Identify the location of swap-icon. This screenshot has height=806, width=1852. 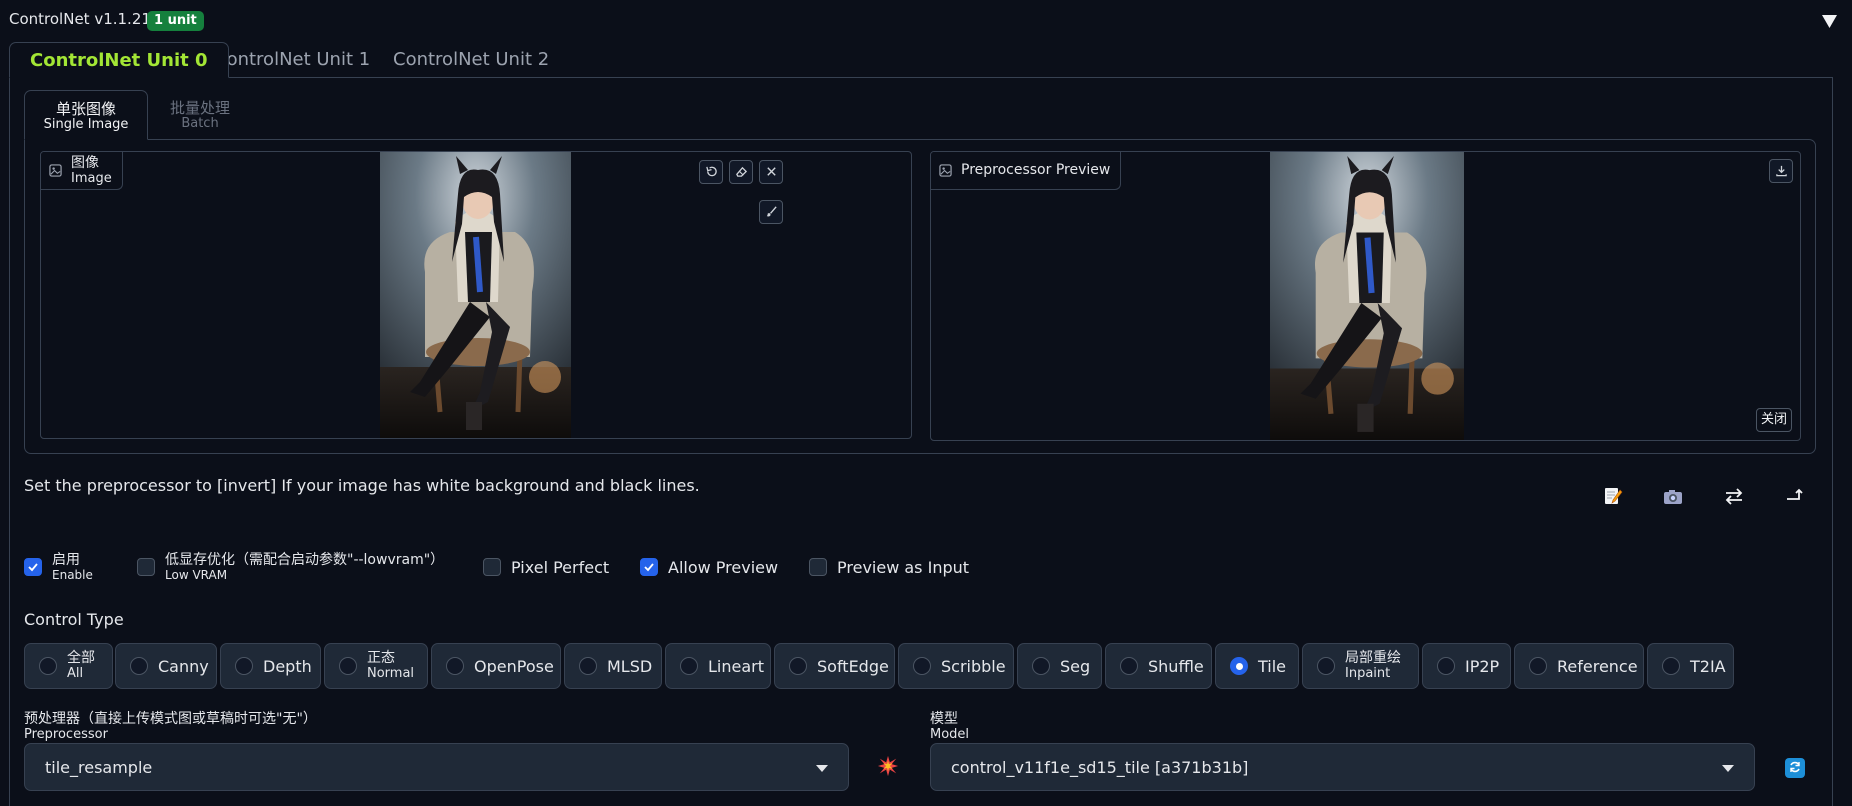
(1734, 498).